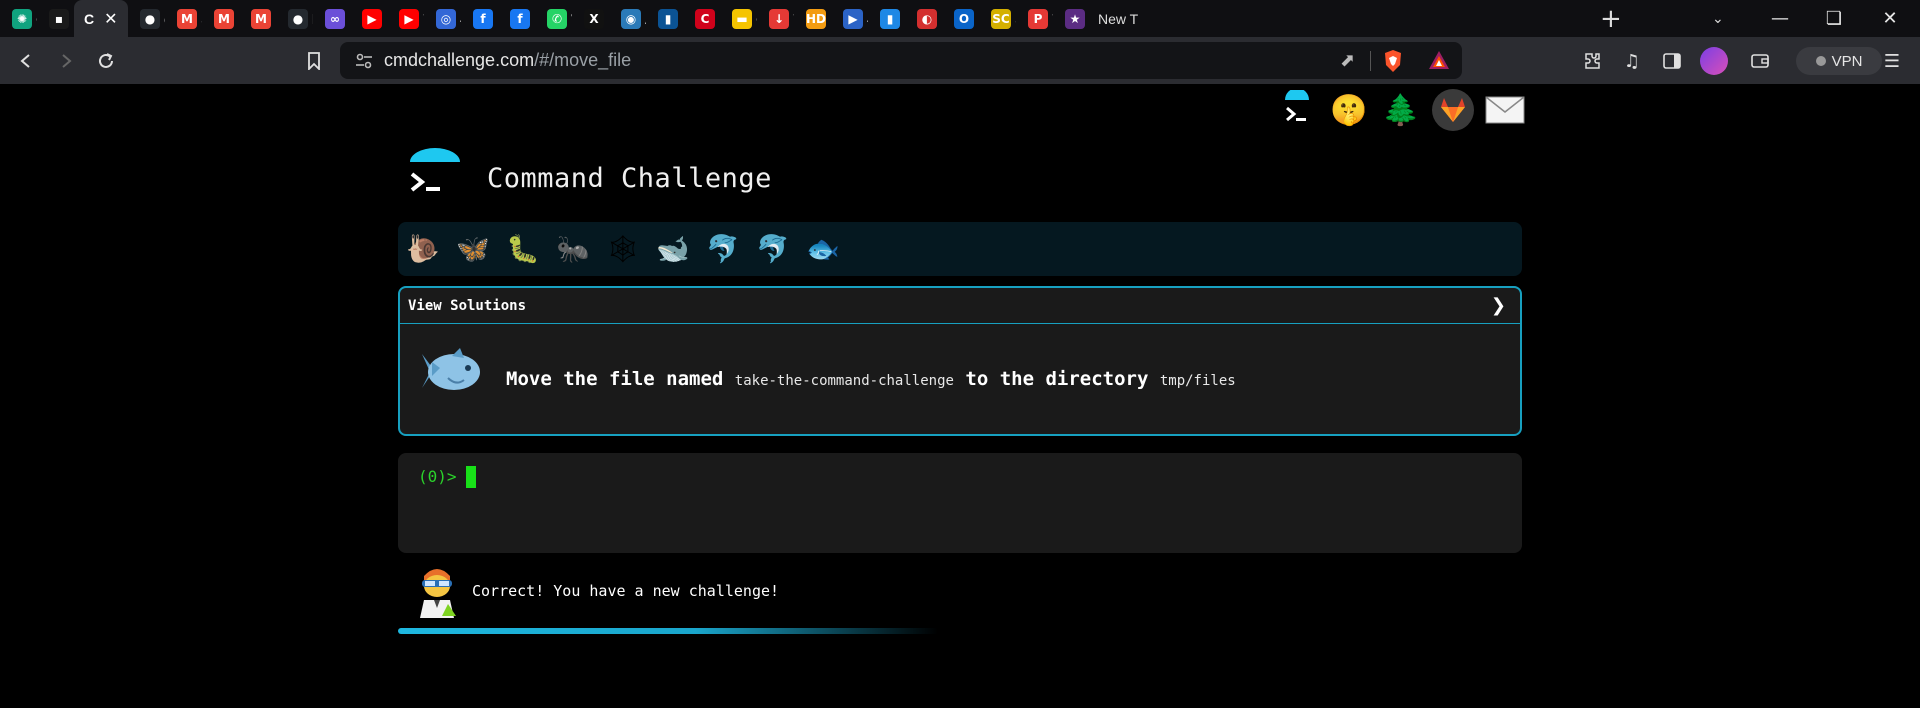  What do you see at coordinates (59, 18) in the screenshot?
I see `tab-favicon-icon: ▪` at bounding box center [59, 18].